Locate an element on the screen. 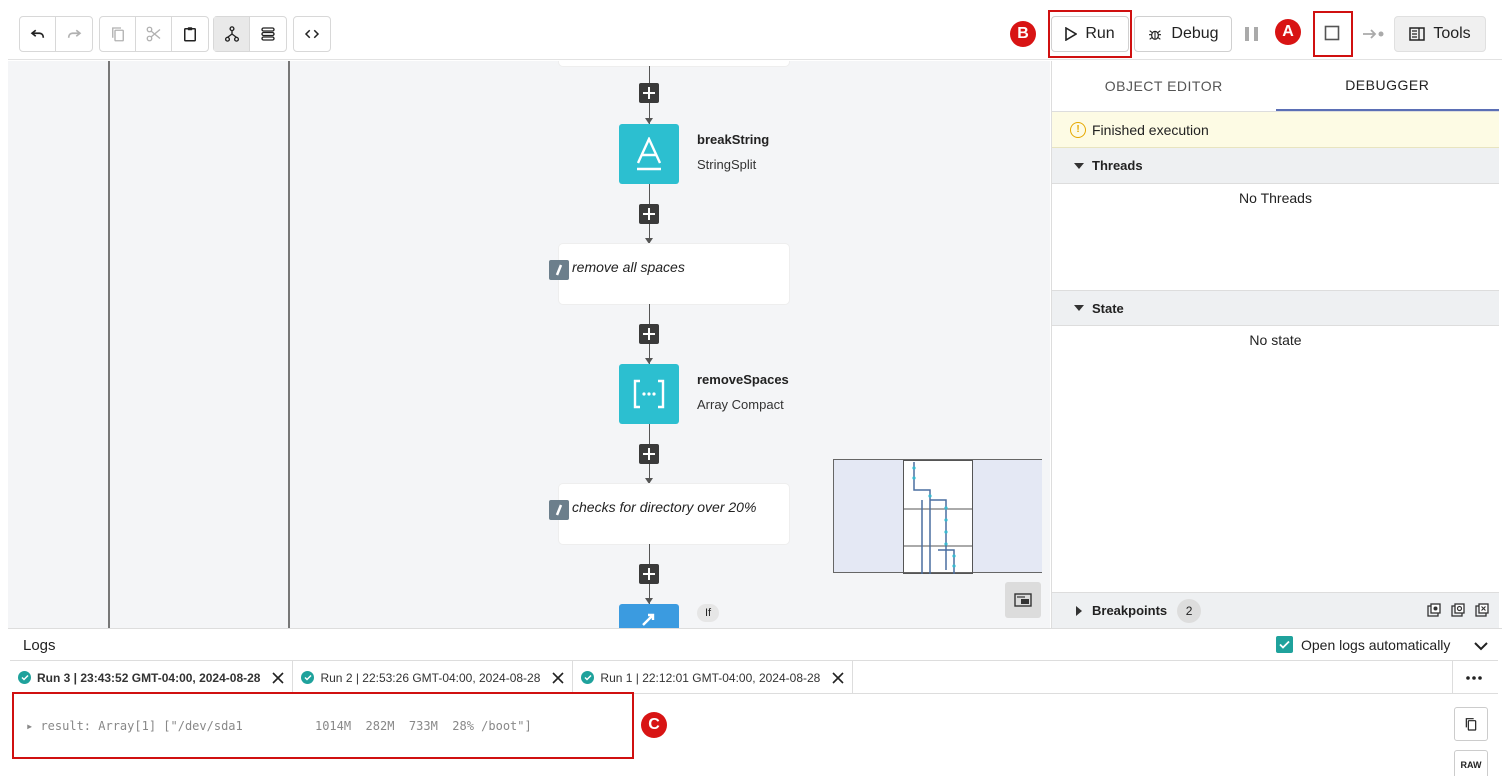  flow-tree-icon is located at coordinates (231, 34).